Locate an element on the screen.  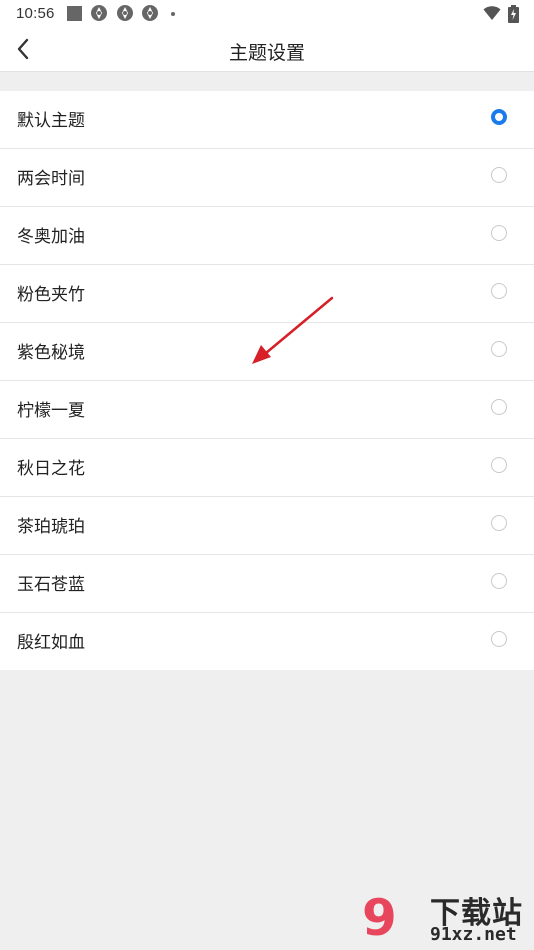
theme-label: 默认主题 is located at coordinates (51, 121).